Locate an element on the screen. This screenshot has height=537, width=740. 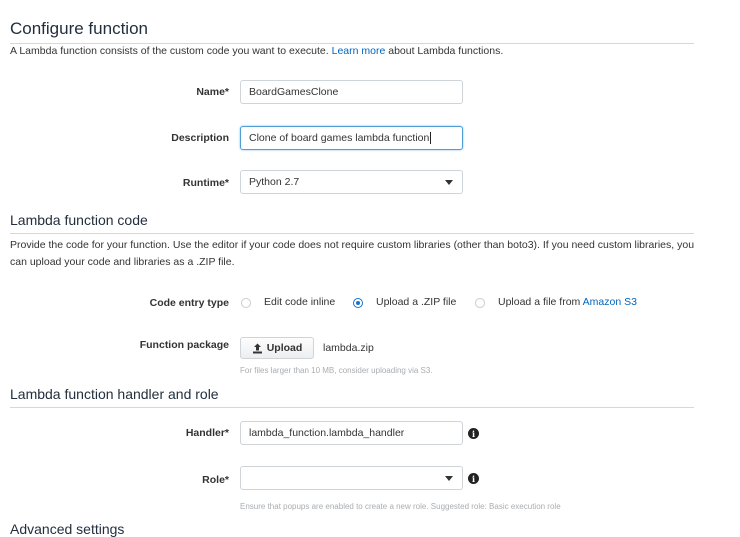
description-label: Description is located at coordinates (200, 138).